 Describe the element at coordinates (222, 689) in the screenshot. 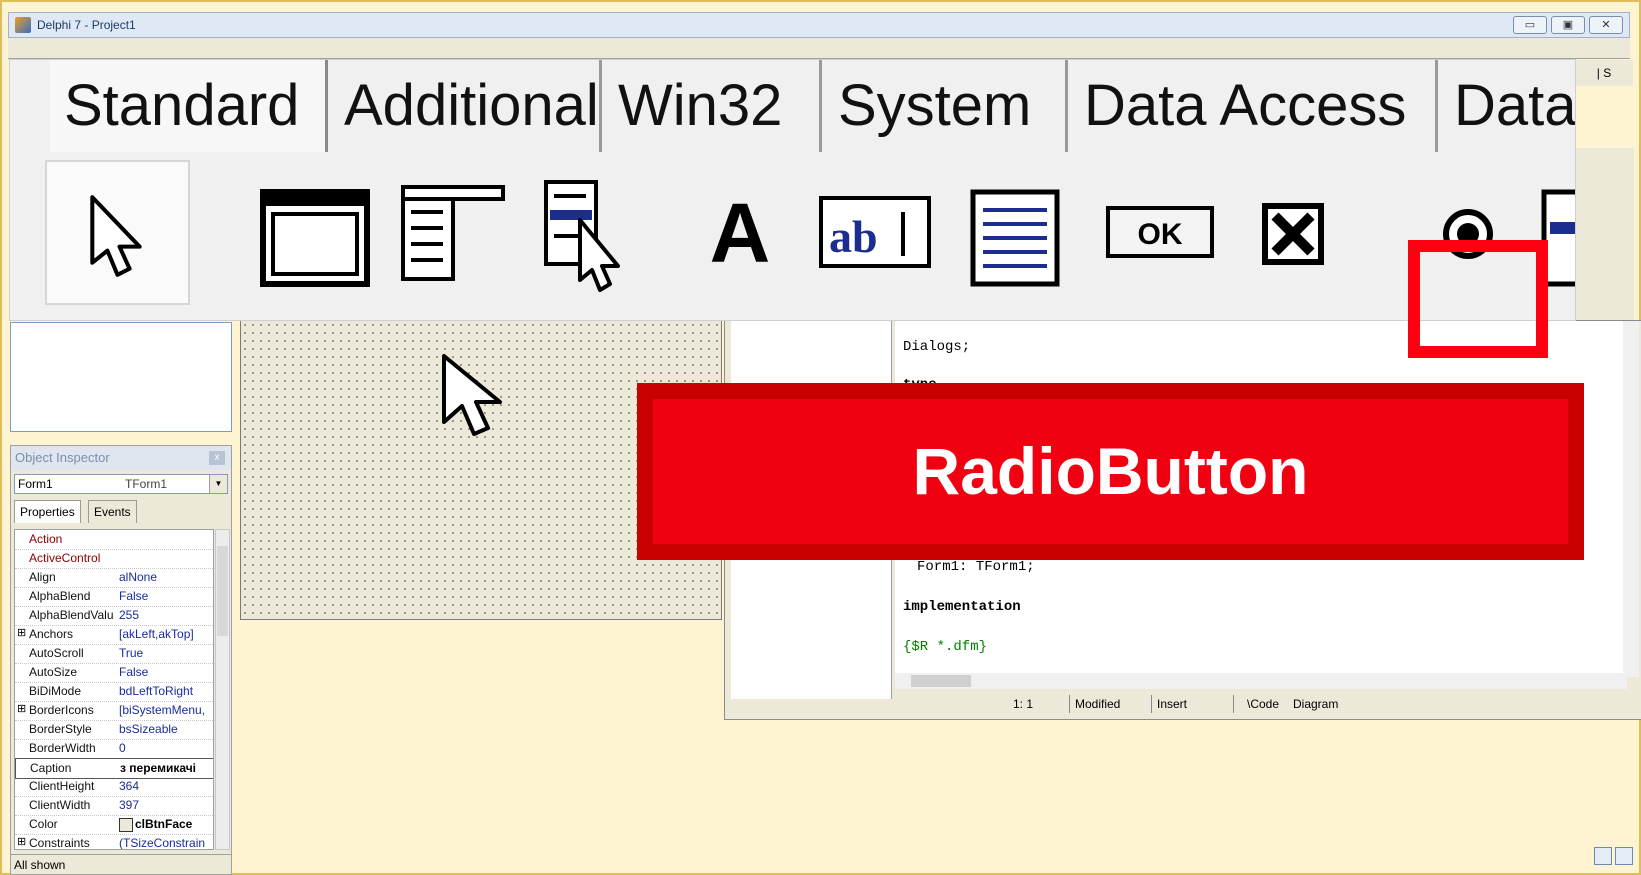

I see `property-scrollbar` at that location.